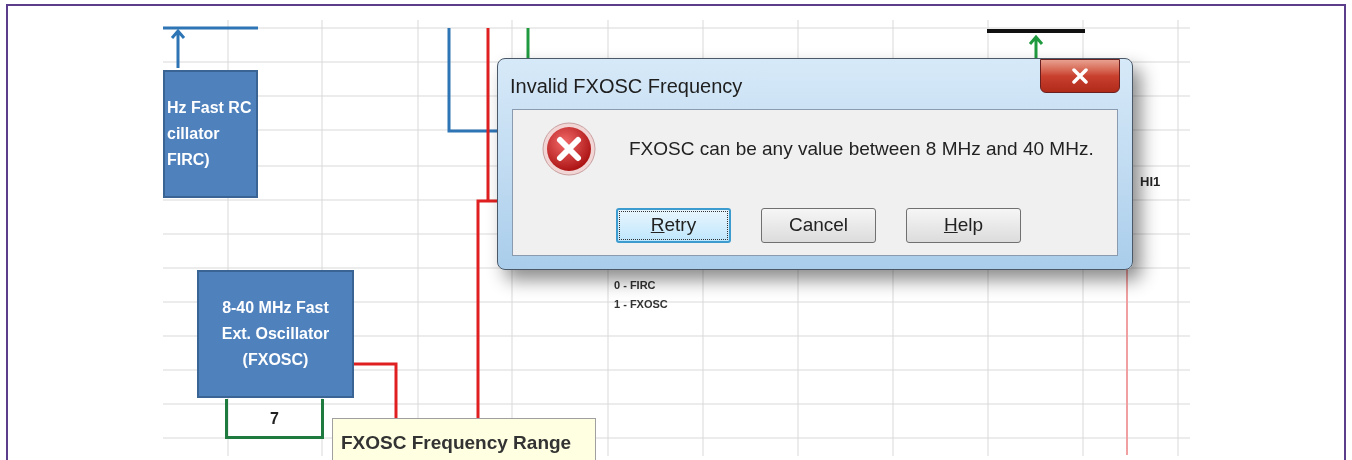 The image size is (1352, 460). I want to click on close-button, so click(1080, 76).